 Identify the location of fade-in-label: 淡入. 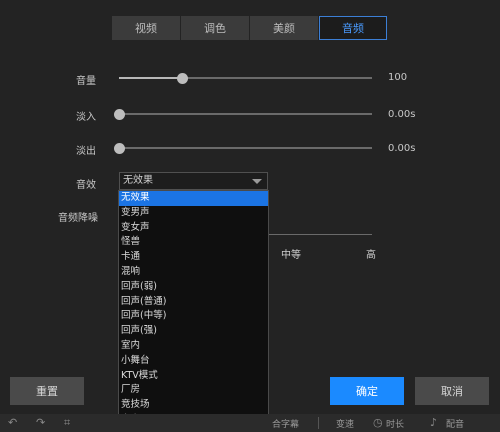
(86, 117).